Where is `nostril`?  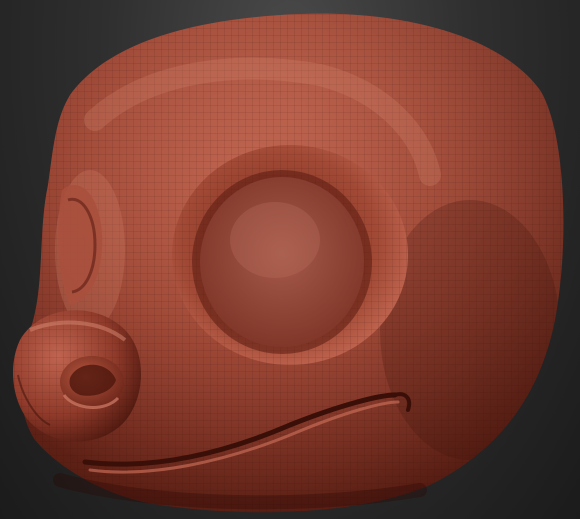 nostril is located at coordinates (92, 382).